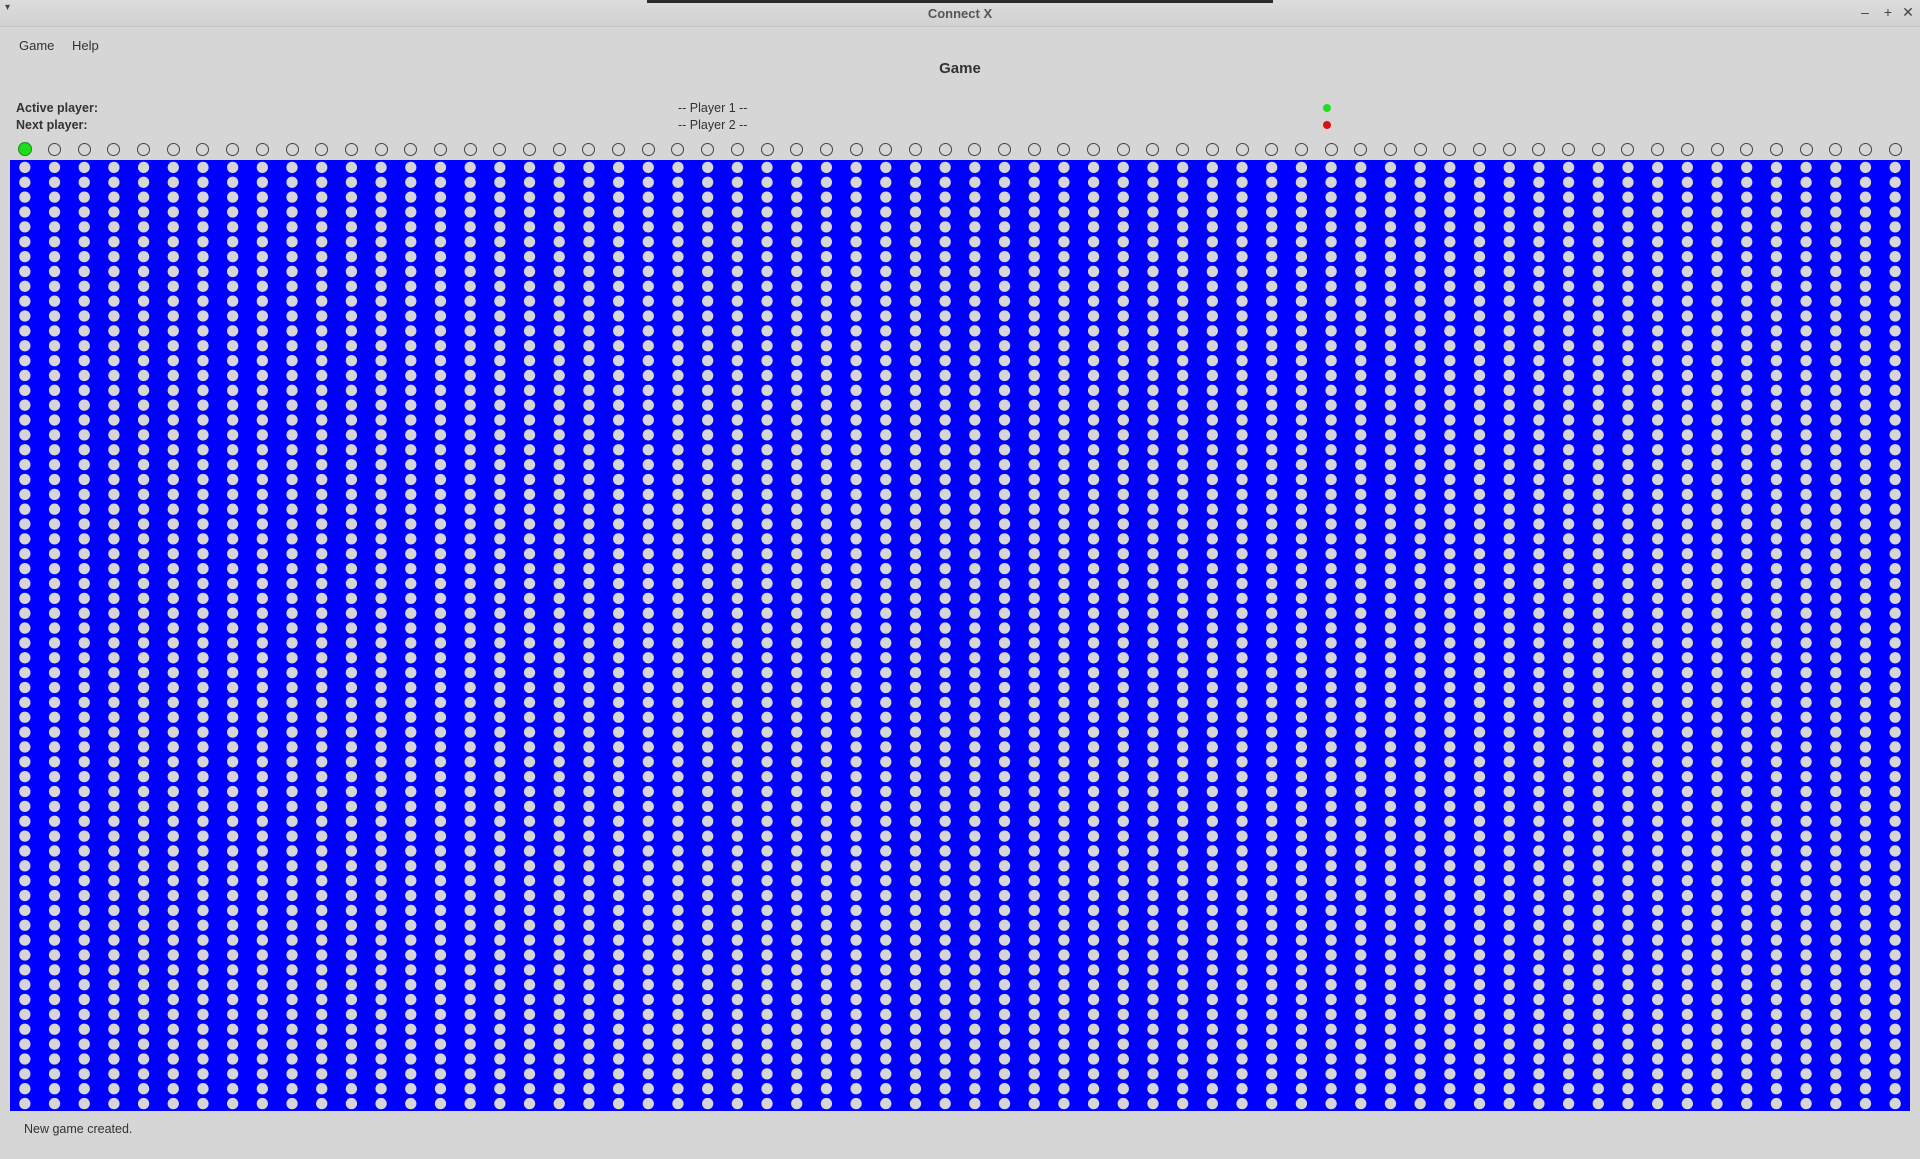  I want to click on menu-help: Help, so click(85, 45).